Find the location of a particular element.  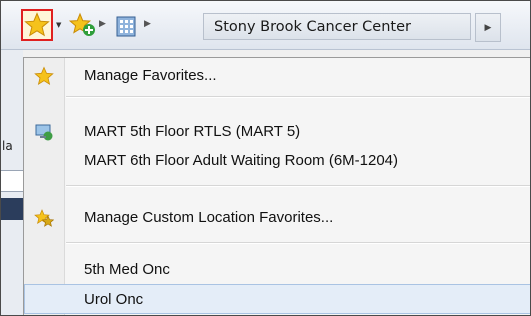

menu-item-label: Urol Onc is located at coordinates (114, 299).